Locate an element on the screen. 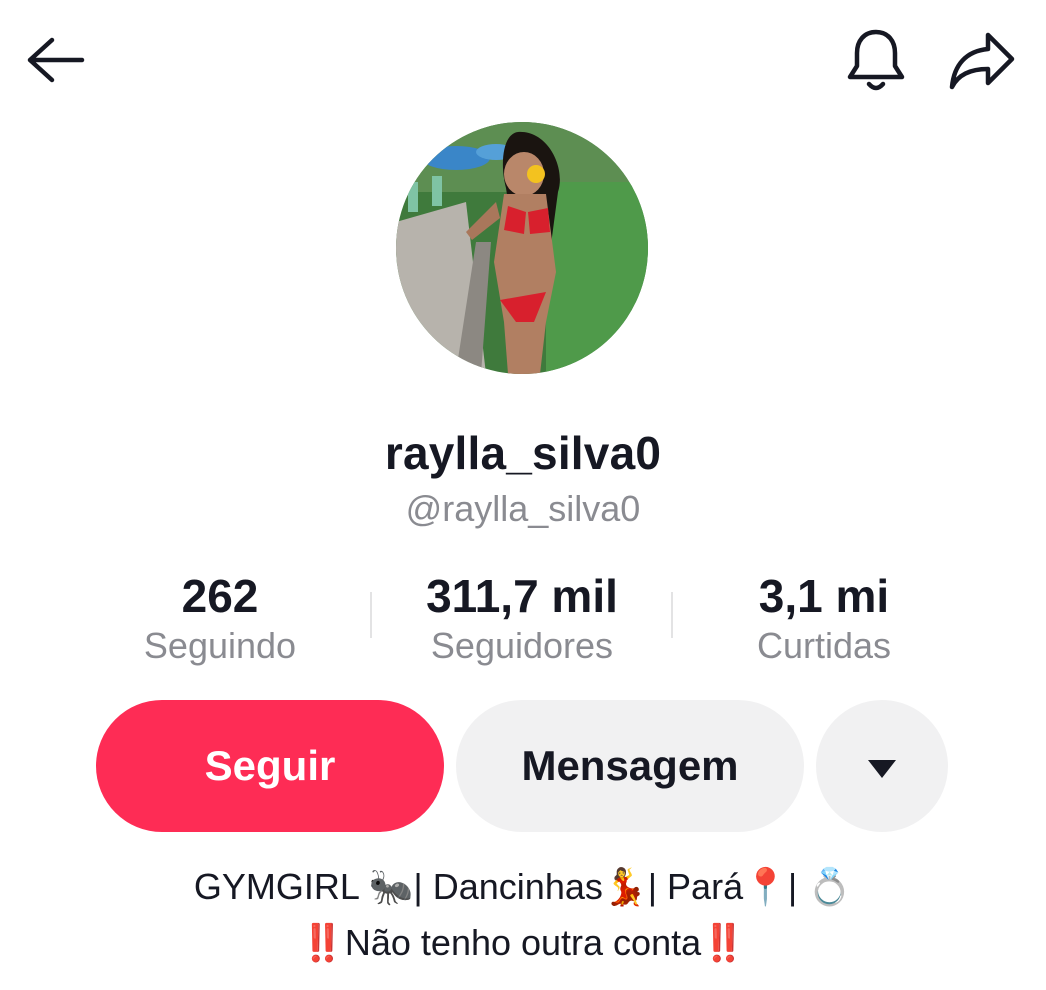  share-button is located at coordinates (982, 63).